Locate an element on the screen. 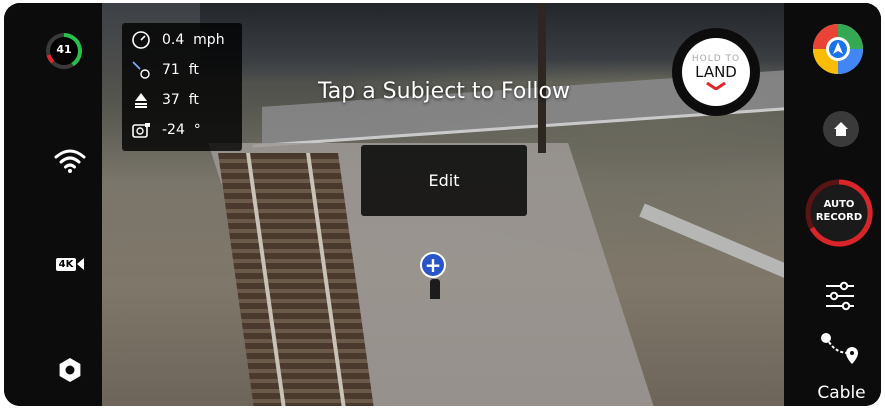  cable-icon is located at coordinates (839, 349).